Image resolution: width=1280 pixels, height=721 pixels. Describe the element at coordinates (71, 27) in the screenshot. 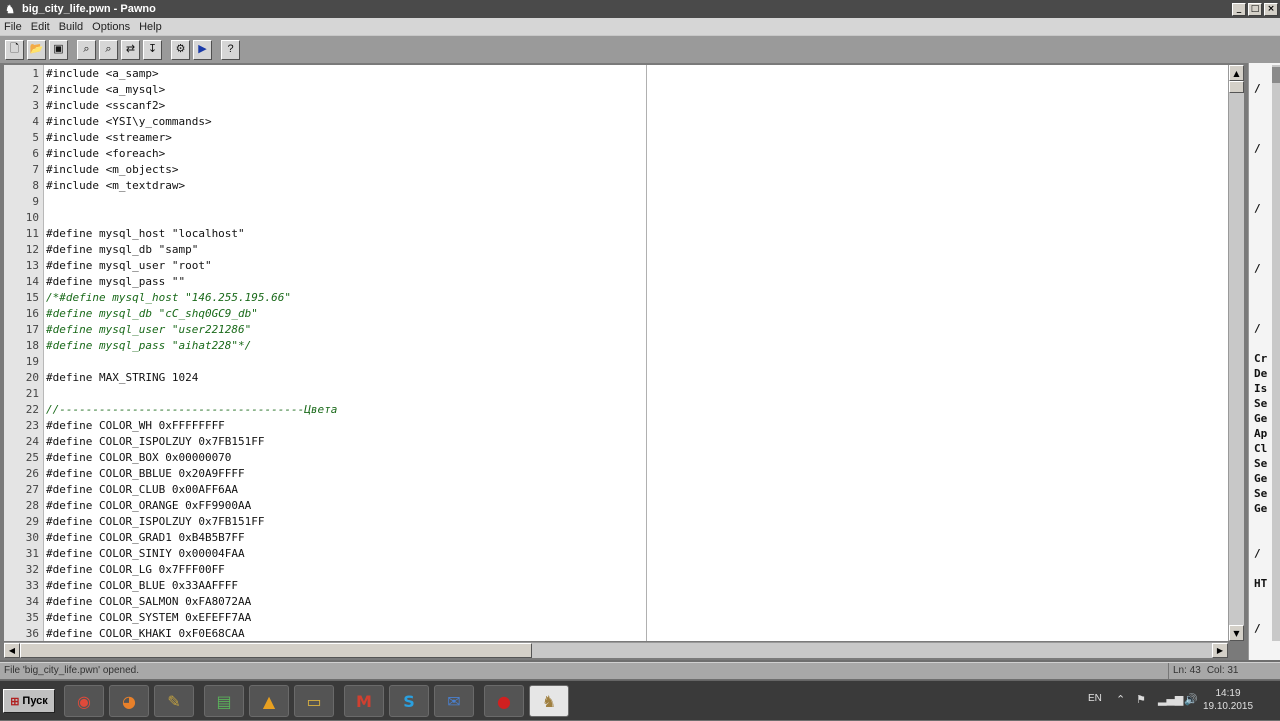

I see `menu-build: Build` at that location.